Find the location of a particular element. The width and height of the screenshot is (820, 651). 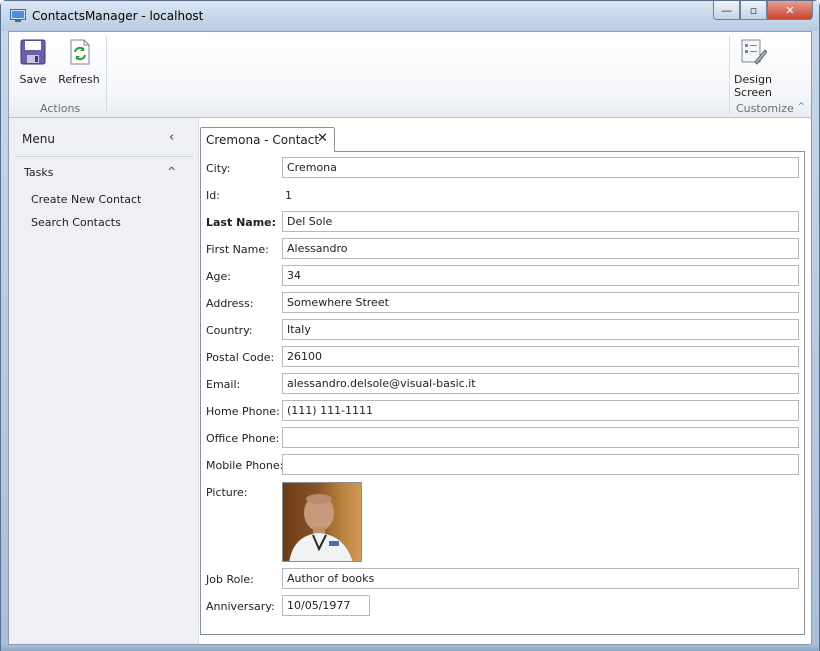

close-window-button: ✕ is located at coordinates (790, 10).